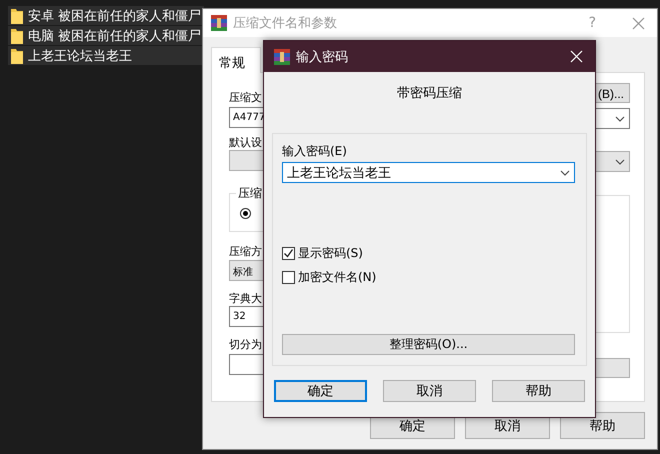 The height and width of the screenshot is (454, 660). Describe the element at coordinates (337, 277) in the screenshot. I see `checkbox-label: 加密文件名(N)` at that location.